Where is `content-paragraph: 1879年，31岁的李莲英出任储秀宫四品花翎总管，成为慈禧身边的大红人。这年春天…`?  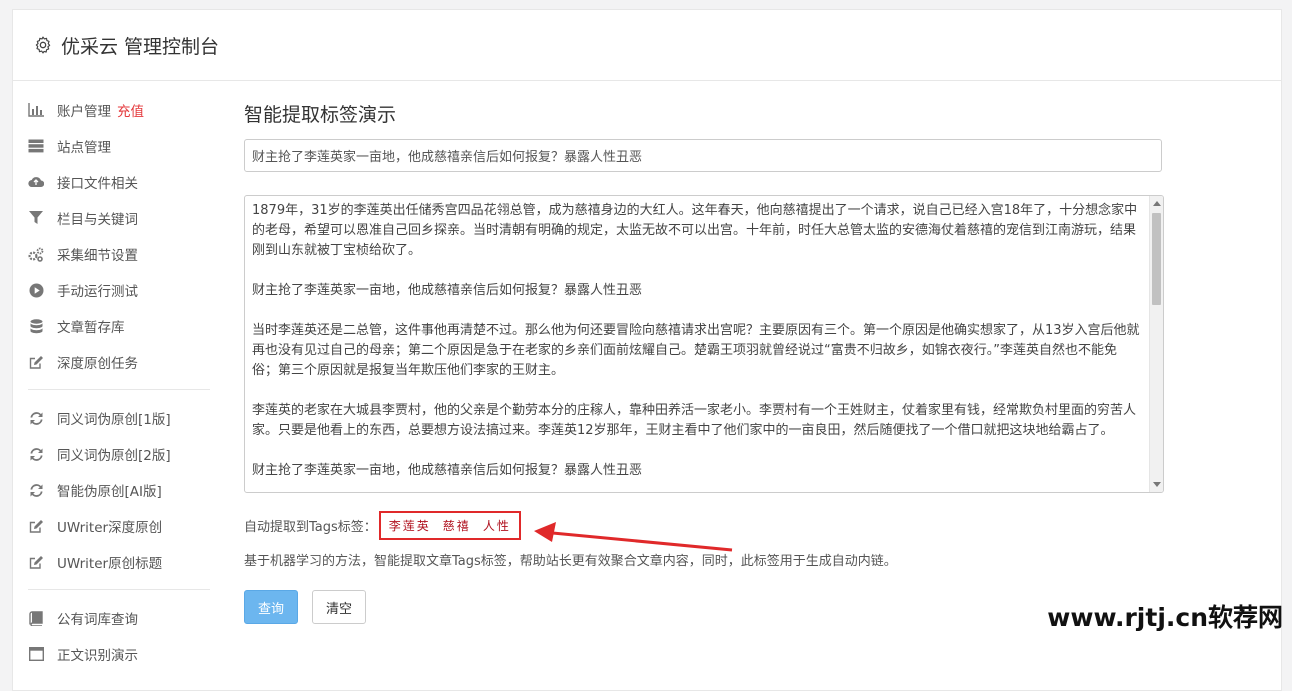
content-paragraph: 1879年，31岁的李莲英出任储秀宫四品花翎总管，成为慈禧身边的大红人。这年春天… is located at coordinates (695, 230).